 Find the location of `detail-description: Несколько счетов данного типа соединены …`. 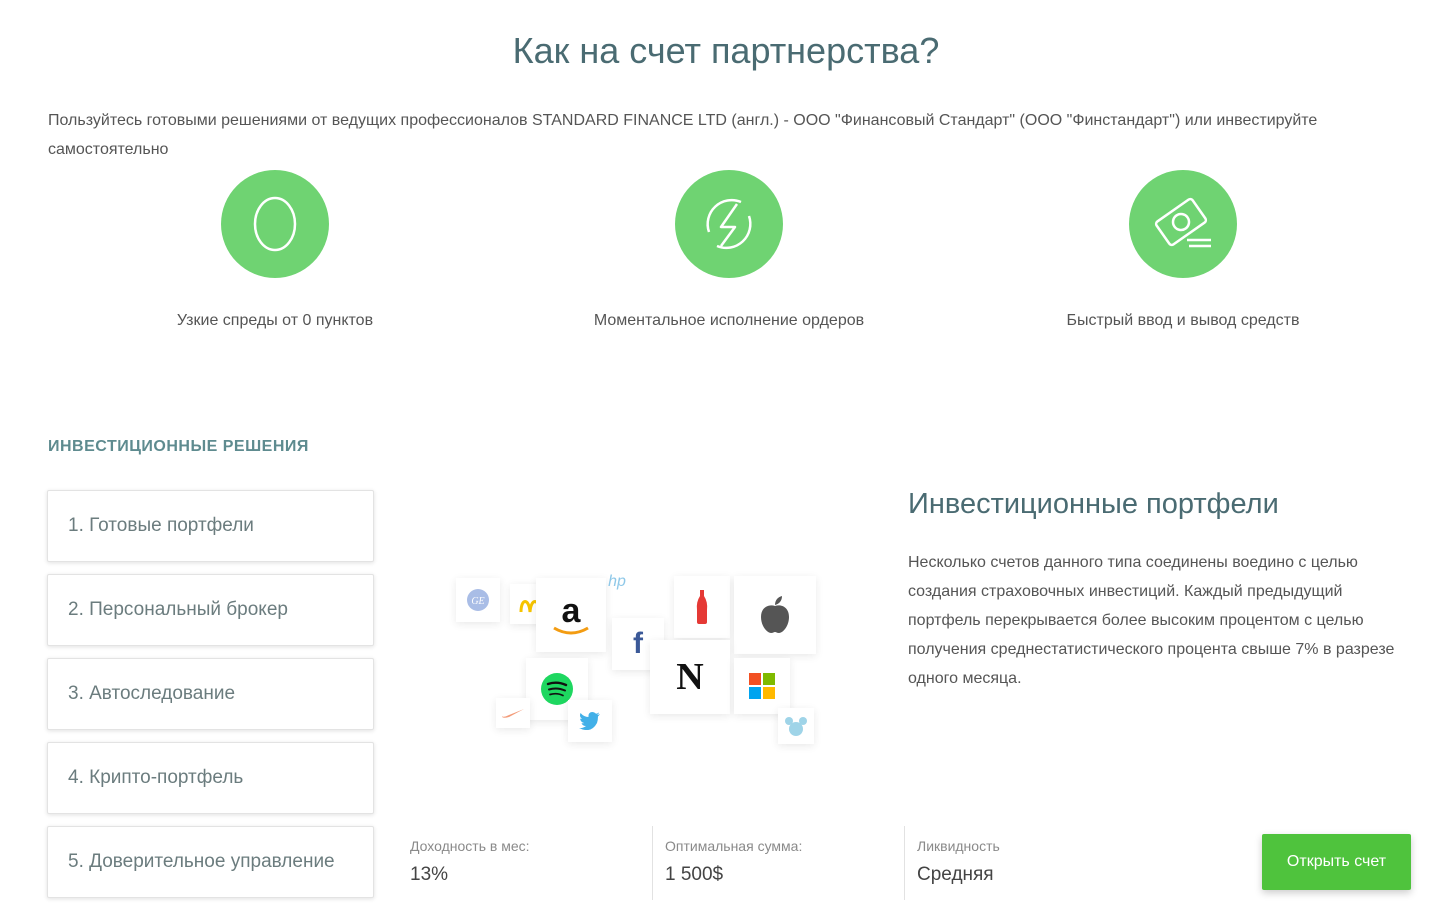

detail-description: Несколько счетов данного типа соединены … is located at coordinates (1151, 620).